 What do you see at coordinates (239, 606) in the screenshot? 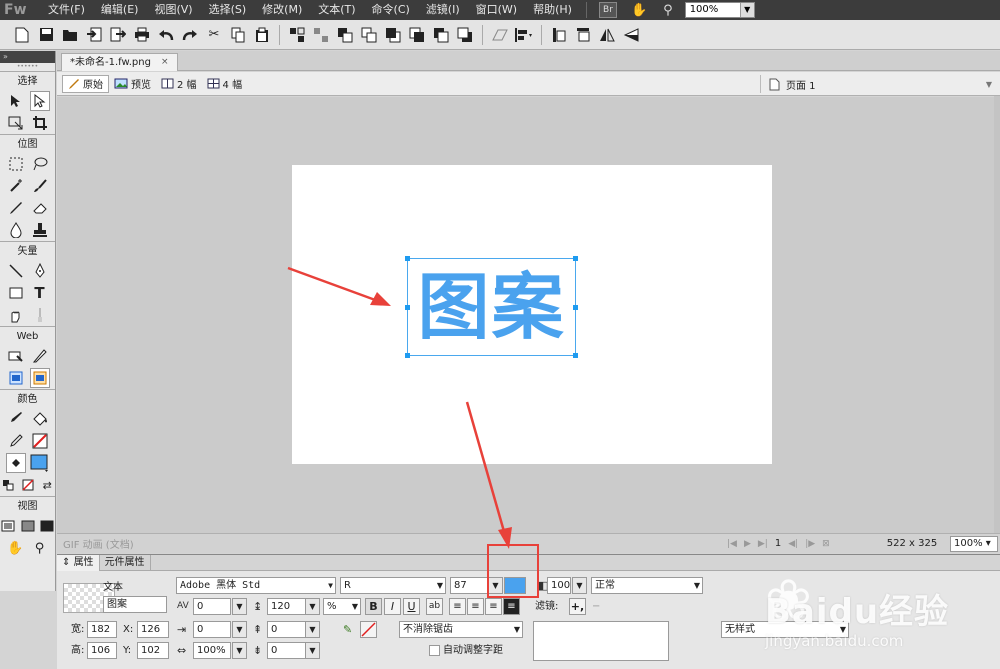
I see `kerning-dropdown: ▼` at bounding box center [239, 606].